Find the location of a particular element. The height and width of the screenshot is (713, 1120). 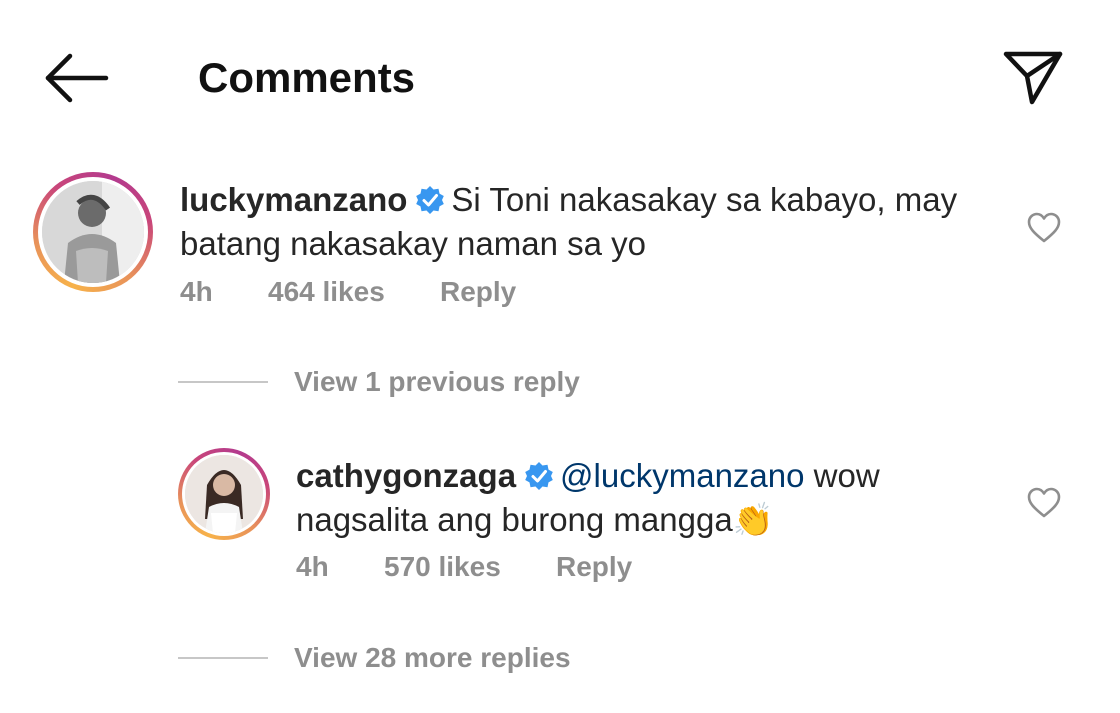

comment-text-line2: batang nakasakay naman sa yo is located at coordinates (413, 243).